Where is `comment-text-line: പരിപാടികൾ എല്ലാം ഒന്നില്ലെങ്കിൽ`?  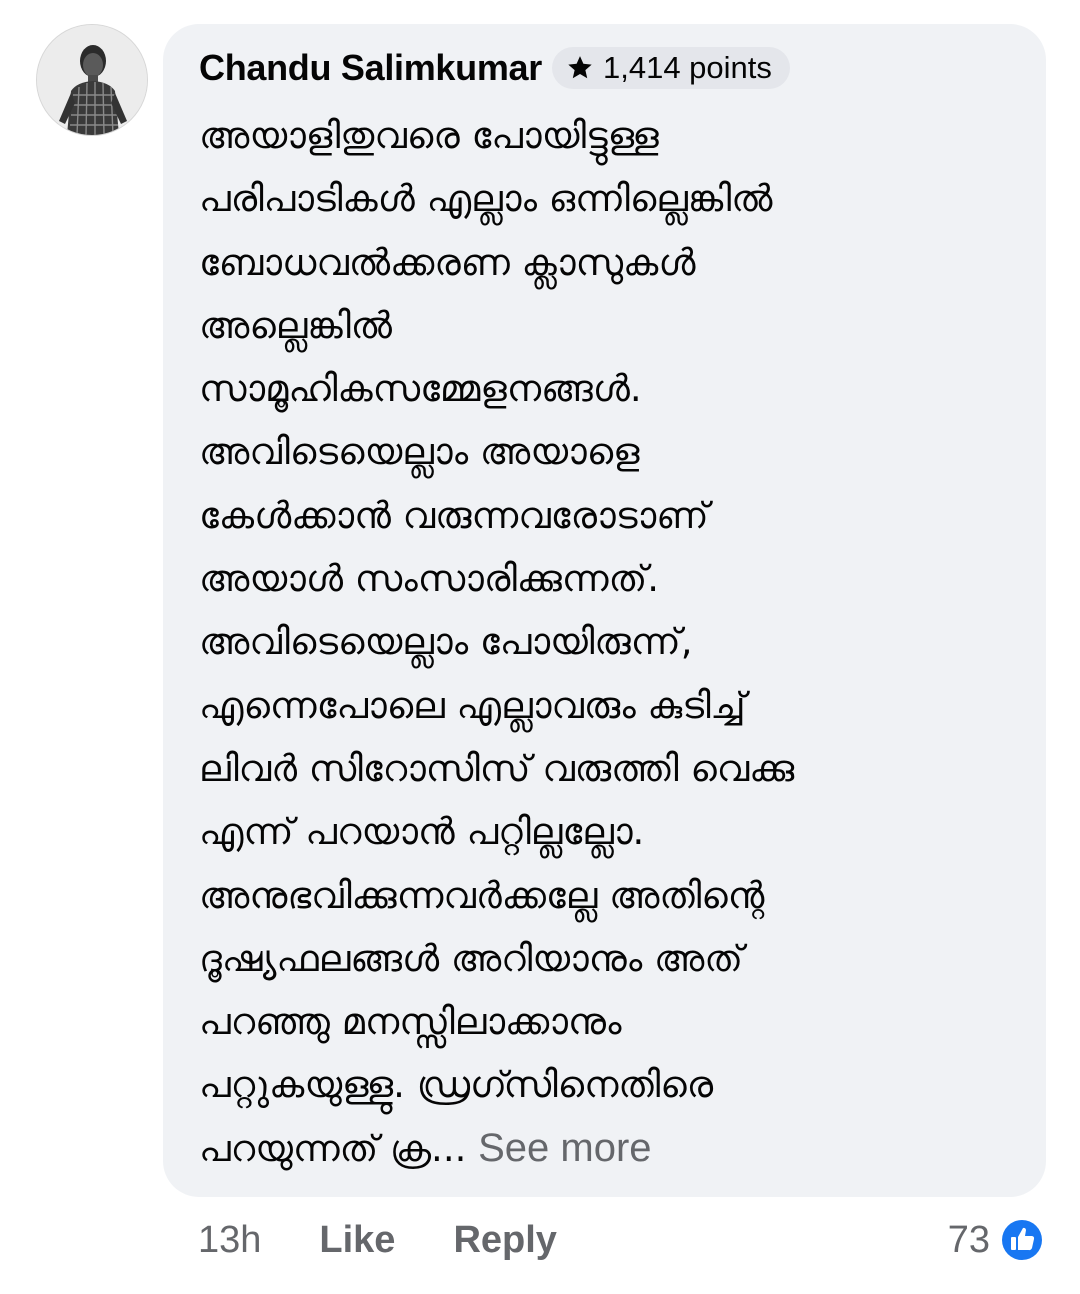 comment-text-line: പരിപാടികൾ എല്ലാം ഒന്നില്ലെങ്കിൽ is located at coordinates (486, 199).